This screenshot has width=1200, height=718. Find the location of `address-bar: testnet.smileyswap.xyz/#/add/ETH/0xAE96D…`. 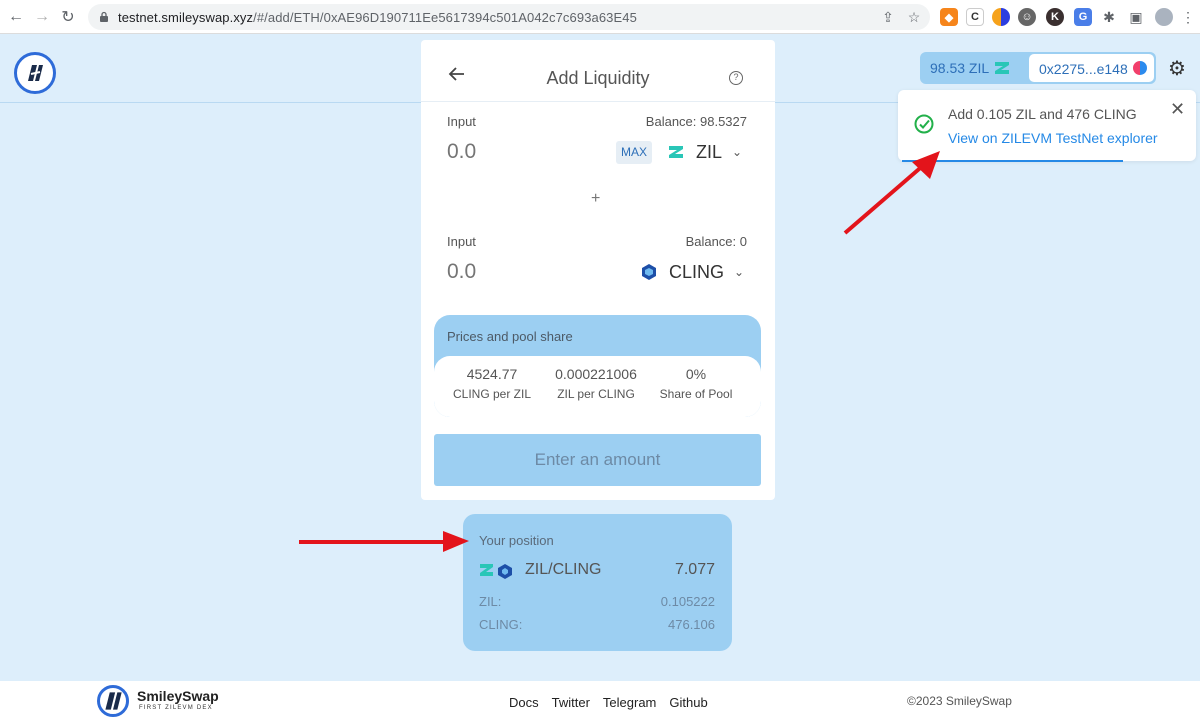

address-bar: testnet.smileyswap.xyz/#/add/ETH/0xAE96D… is located at coordinates (509, 17).